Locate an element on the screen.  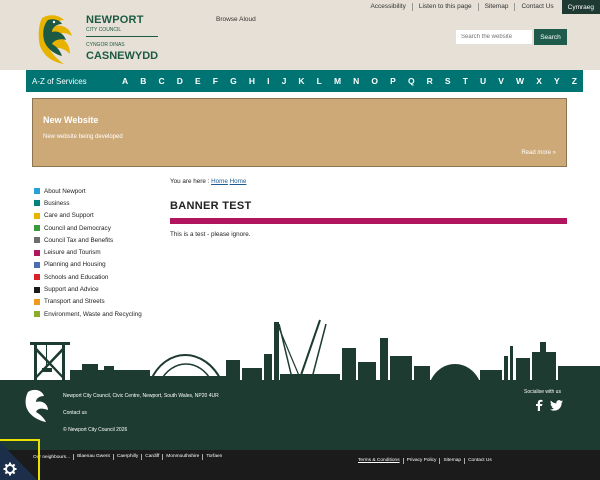
breadcrumb: You are here : Home Home is located at coordinates (208, 181).